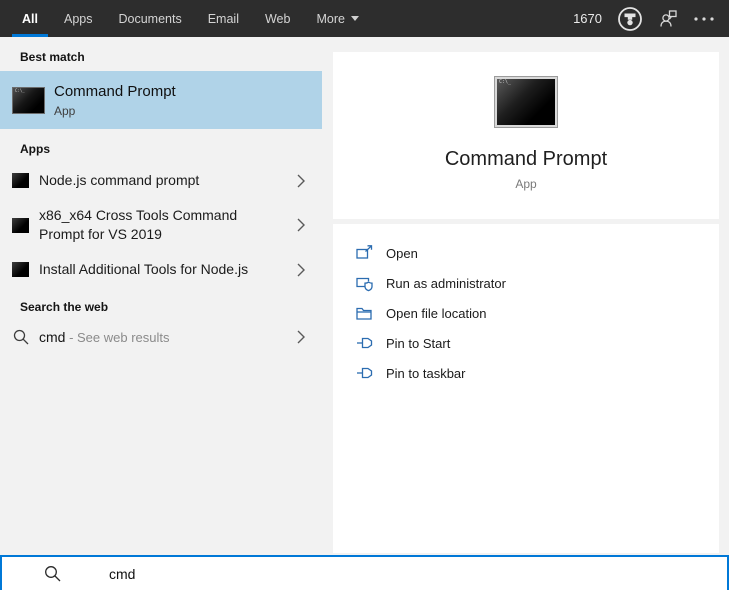 Image resolution: width=729 pixels, height=590 pixels. Describe the element at coordinates (52, 337) in the screenshot. I see `query: cmd` at that location.